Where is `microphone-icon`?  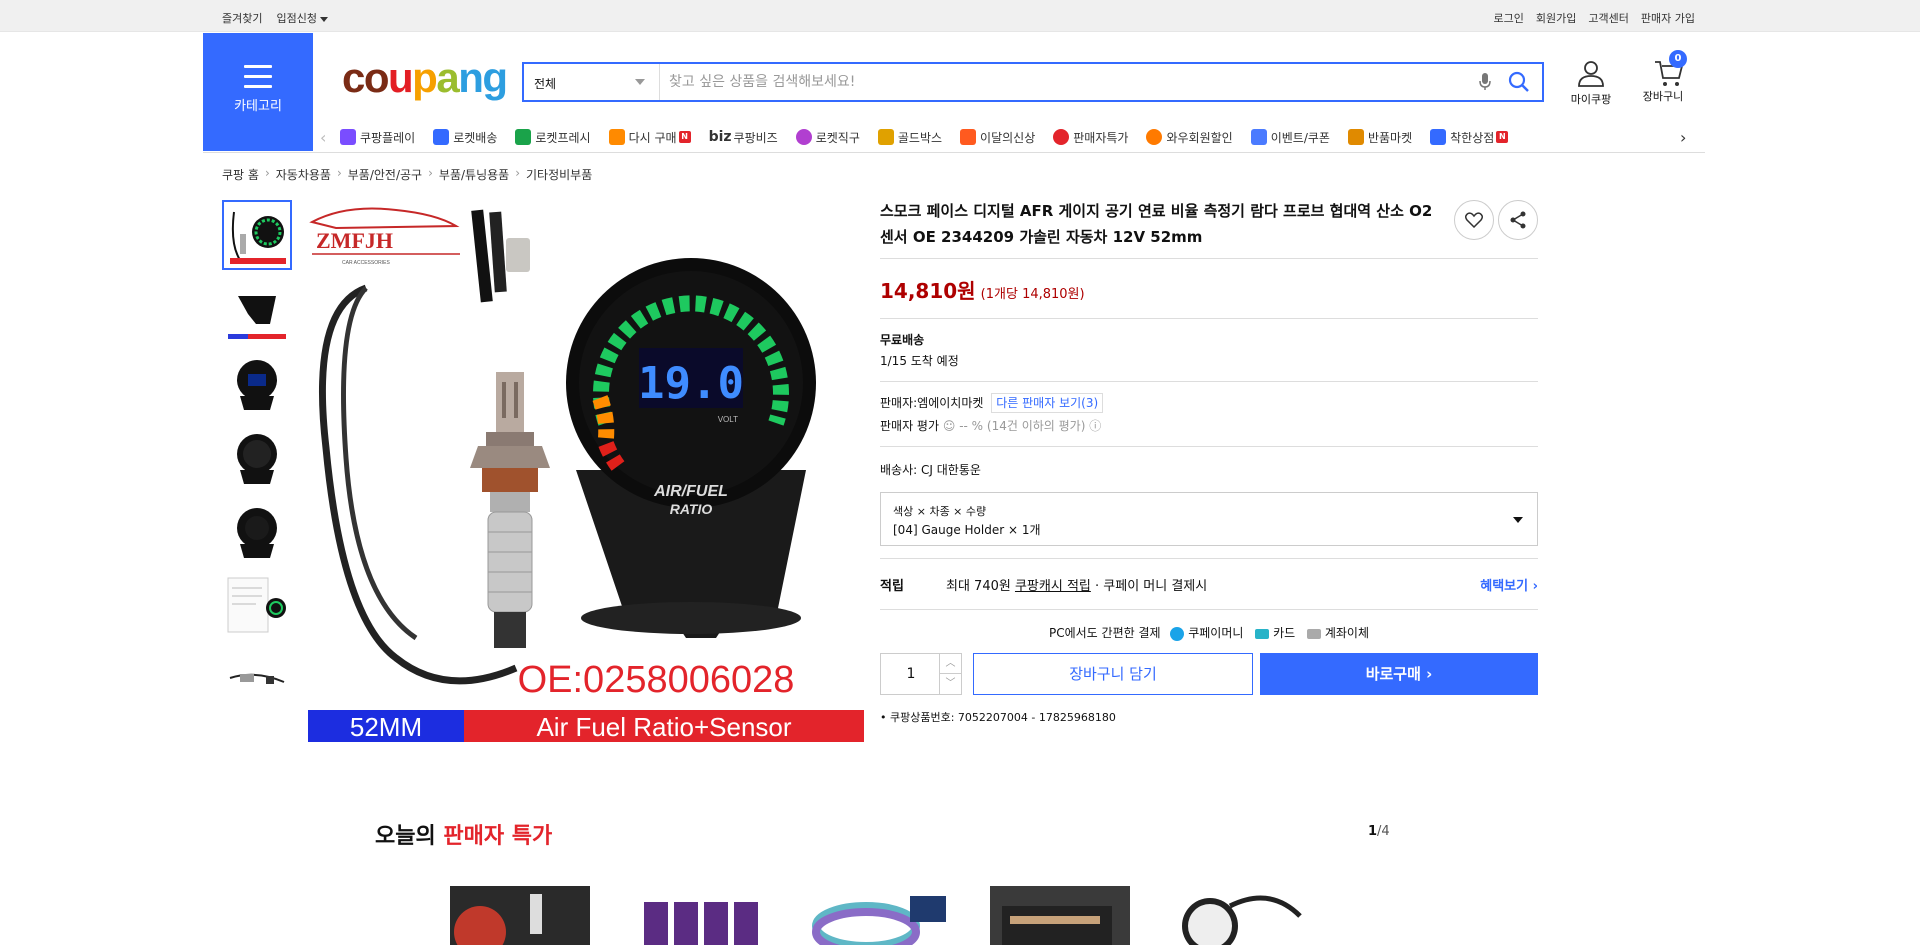 microphone-icon is located at coordinates (1485, 84).